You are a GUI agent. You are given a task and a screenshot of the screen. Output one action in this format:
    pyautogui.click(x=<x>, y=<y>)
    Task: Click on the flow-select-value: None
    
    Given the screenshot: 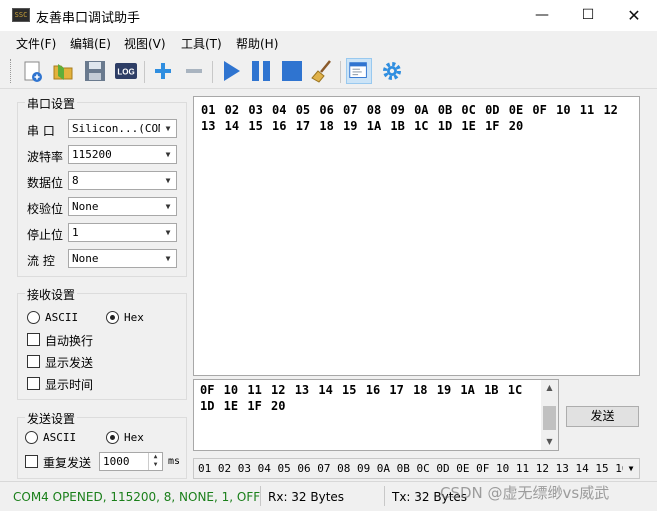 What is the action you would take?
    pyautogui.click(x=85, y=258)
    